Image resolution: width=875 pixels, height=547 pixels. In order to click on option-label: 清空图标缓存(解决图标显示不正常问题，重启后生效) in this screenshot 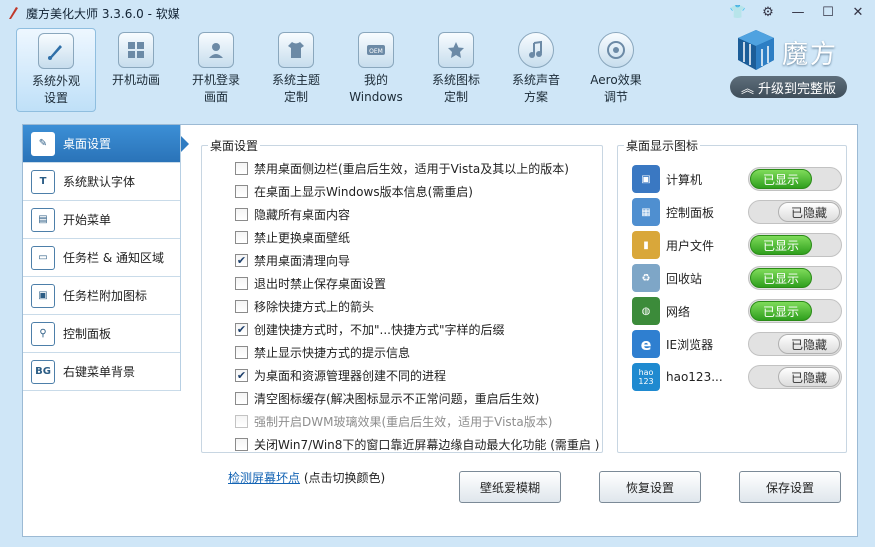, I will do `click(397, 398)`.